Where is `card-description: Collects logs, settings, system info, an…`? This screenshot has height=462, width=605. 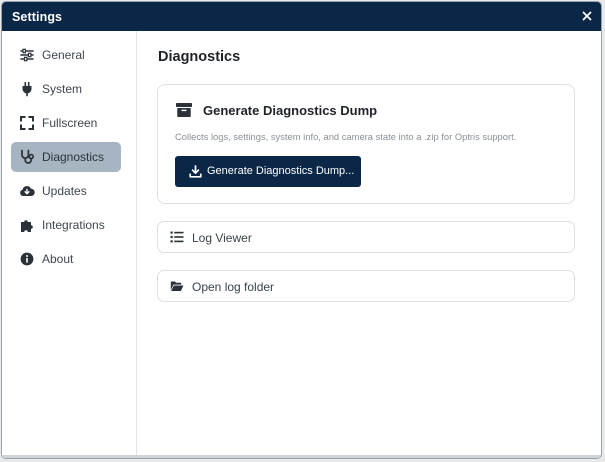
card-description: Collects logs, settings, system info, an… is located at coordinates (346, 136).